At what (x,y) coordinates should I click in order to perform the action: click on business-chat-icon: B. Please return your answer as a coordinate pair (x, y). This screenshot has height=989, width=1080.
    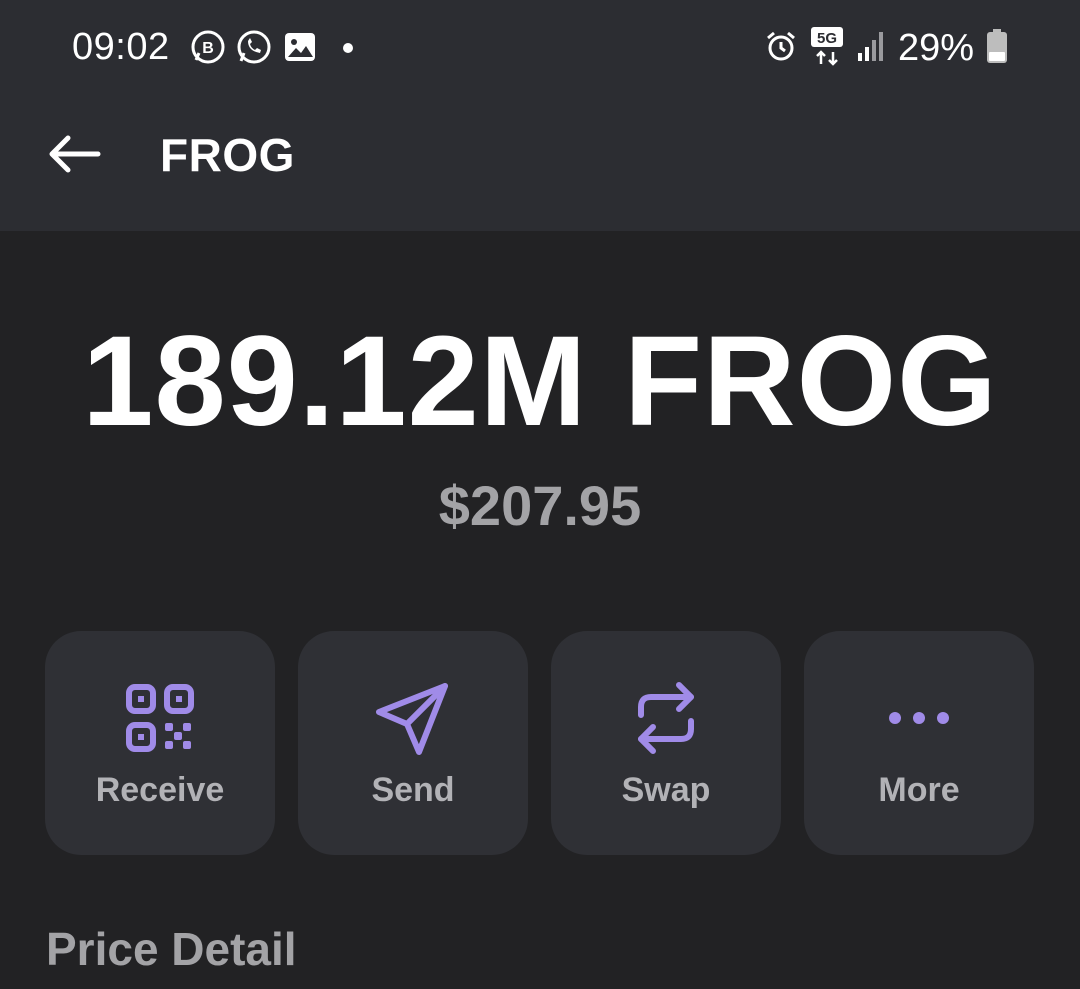
    Looking at the image, I should click on (208, 49).